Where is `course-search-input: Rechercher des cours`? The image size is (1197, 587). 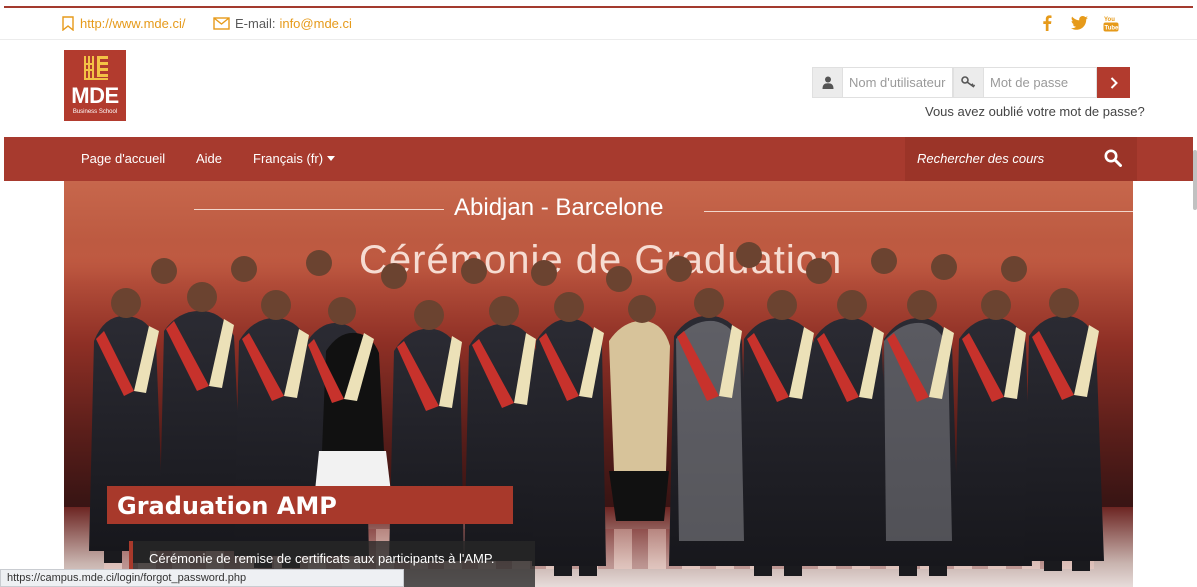 course-search-input: Rechercher des cours is located at coordinates (980, 158).